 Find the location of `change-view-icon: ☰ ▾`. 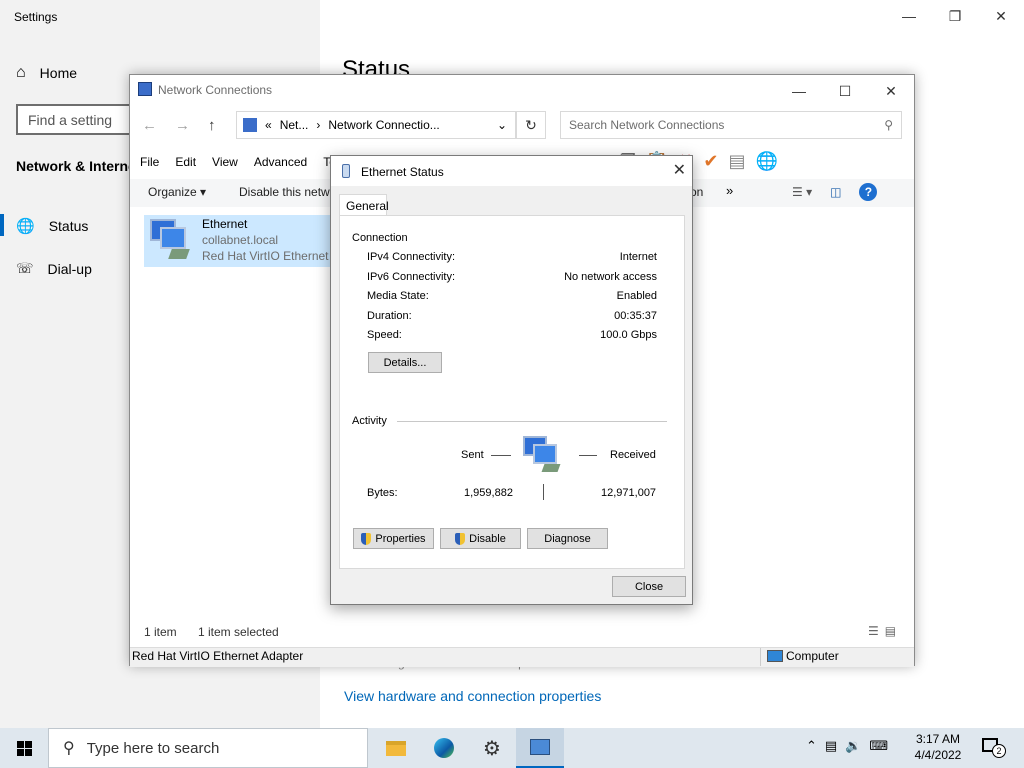

change-view-icon: ☰ ▾ is located at coordinates (802, 192).